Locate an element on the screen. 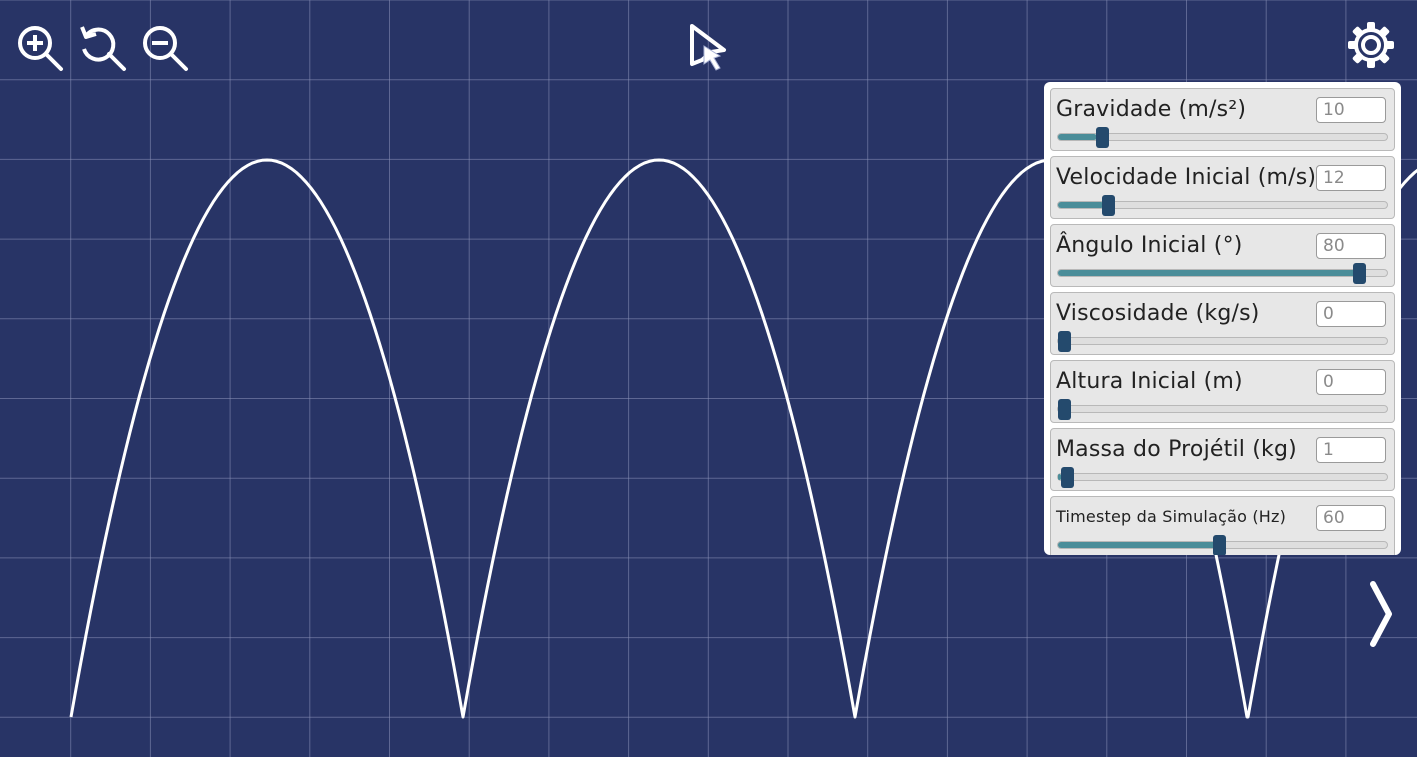 The width and height of the screenshot is (1417, 757). initial-velocity-label: Velocidade Inicial (m/s) is located at coordinates (1186, 177).